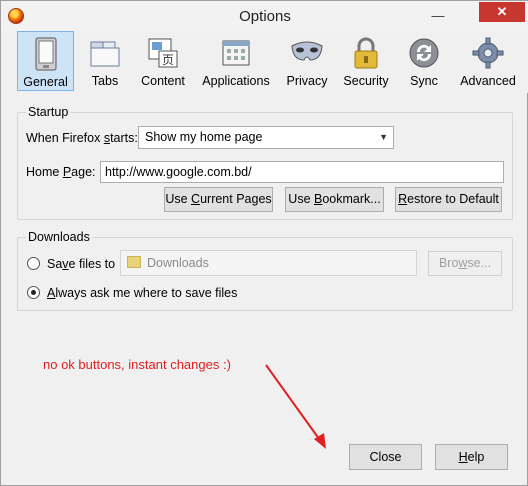 The width and height of the screenshot is (528, 486). I want to click on close-window-icon: ✕, so click(502, 12).